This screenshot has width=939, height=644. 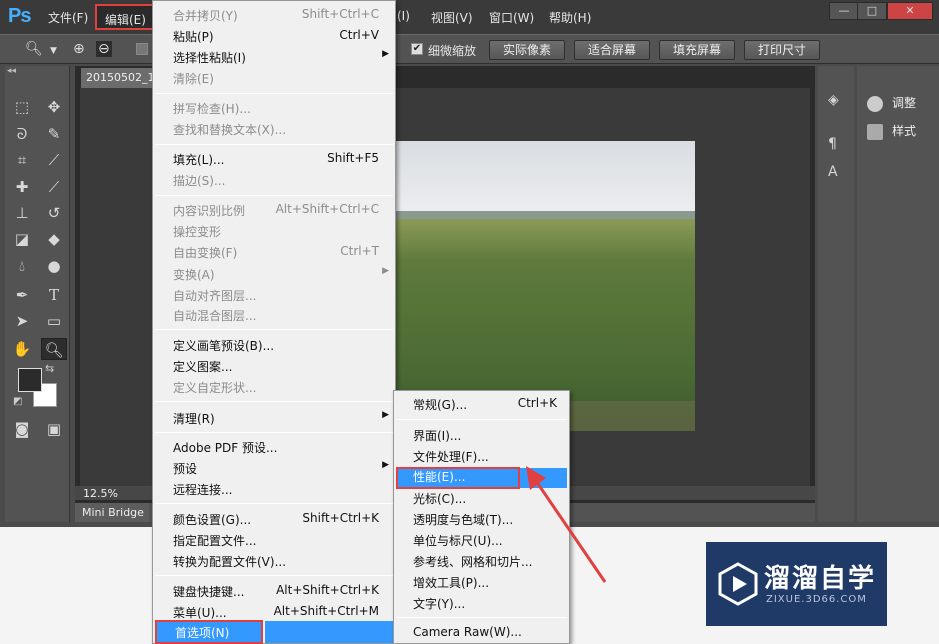 What do you see at coordinates (697, 50) in the screenshot?
I see `fill-screen-button: 填充屏幕` at bounding box center [697, 50].